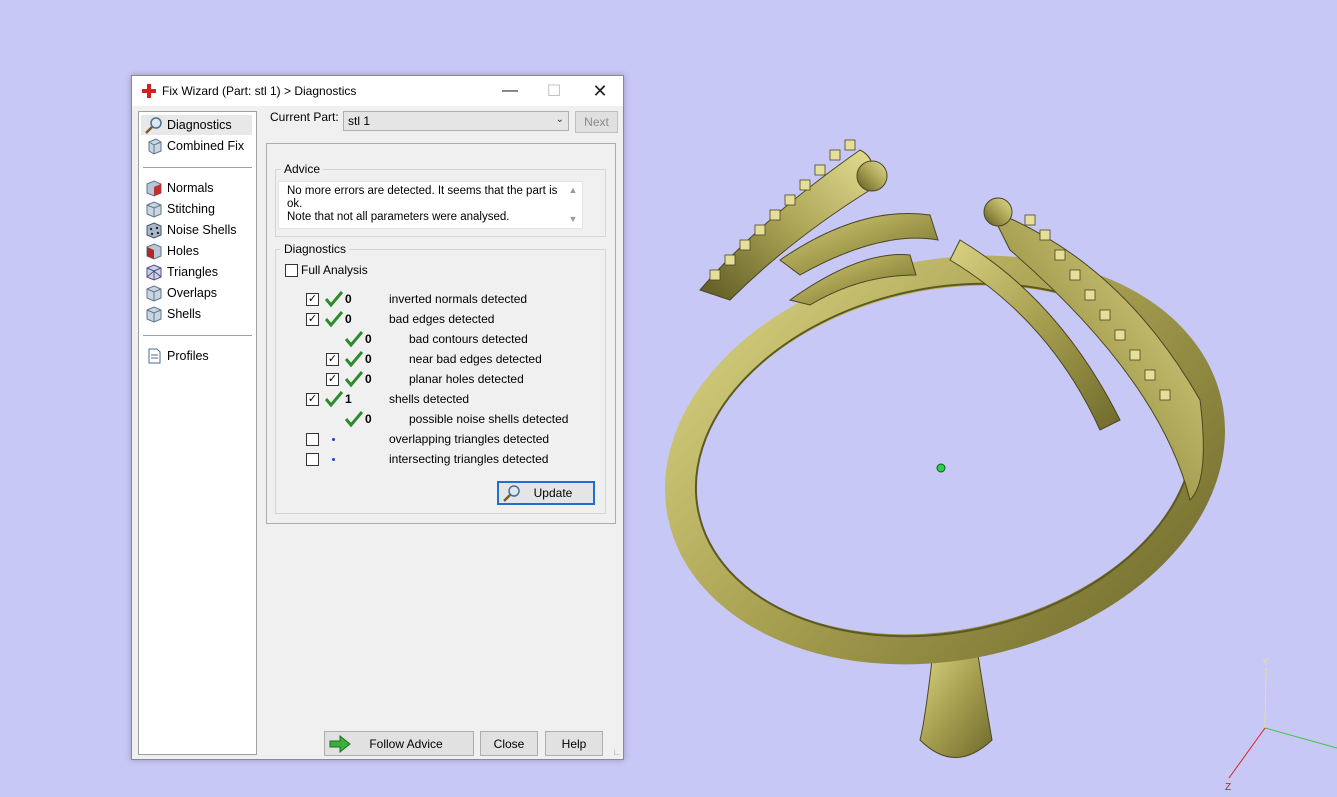 The image size is (1337, 797). What do you see at coordinates (1228, 787) in the screenshot?
I see `axis-label-z: Z` at bounding box center [1228, 787].